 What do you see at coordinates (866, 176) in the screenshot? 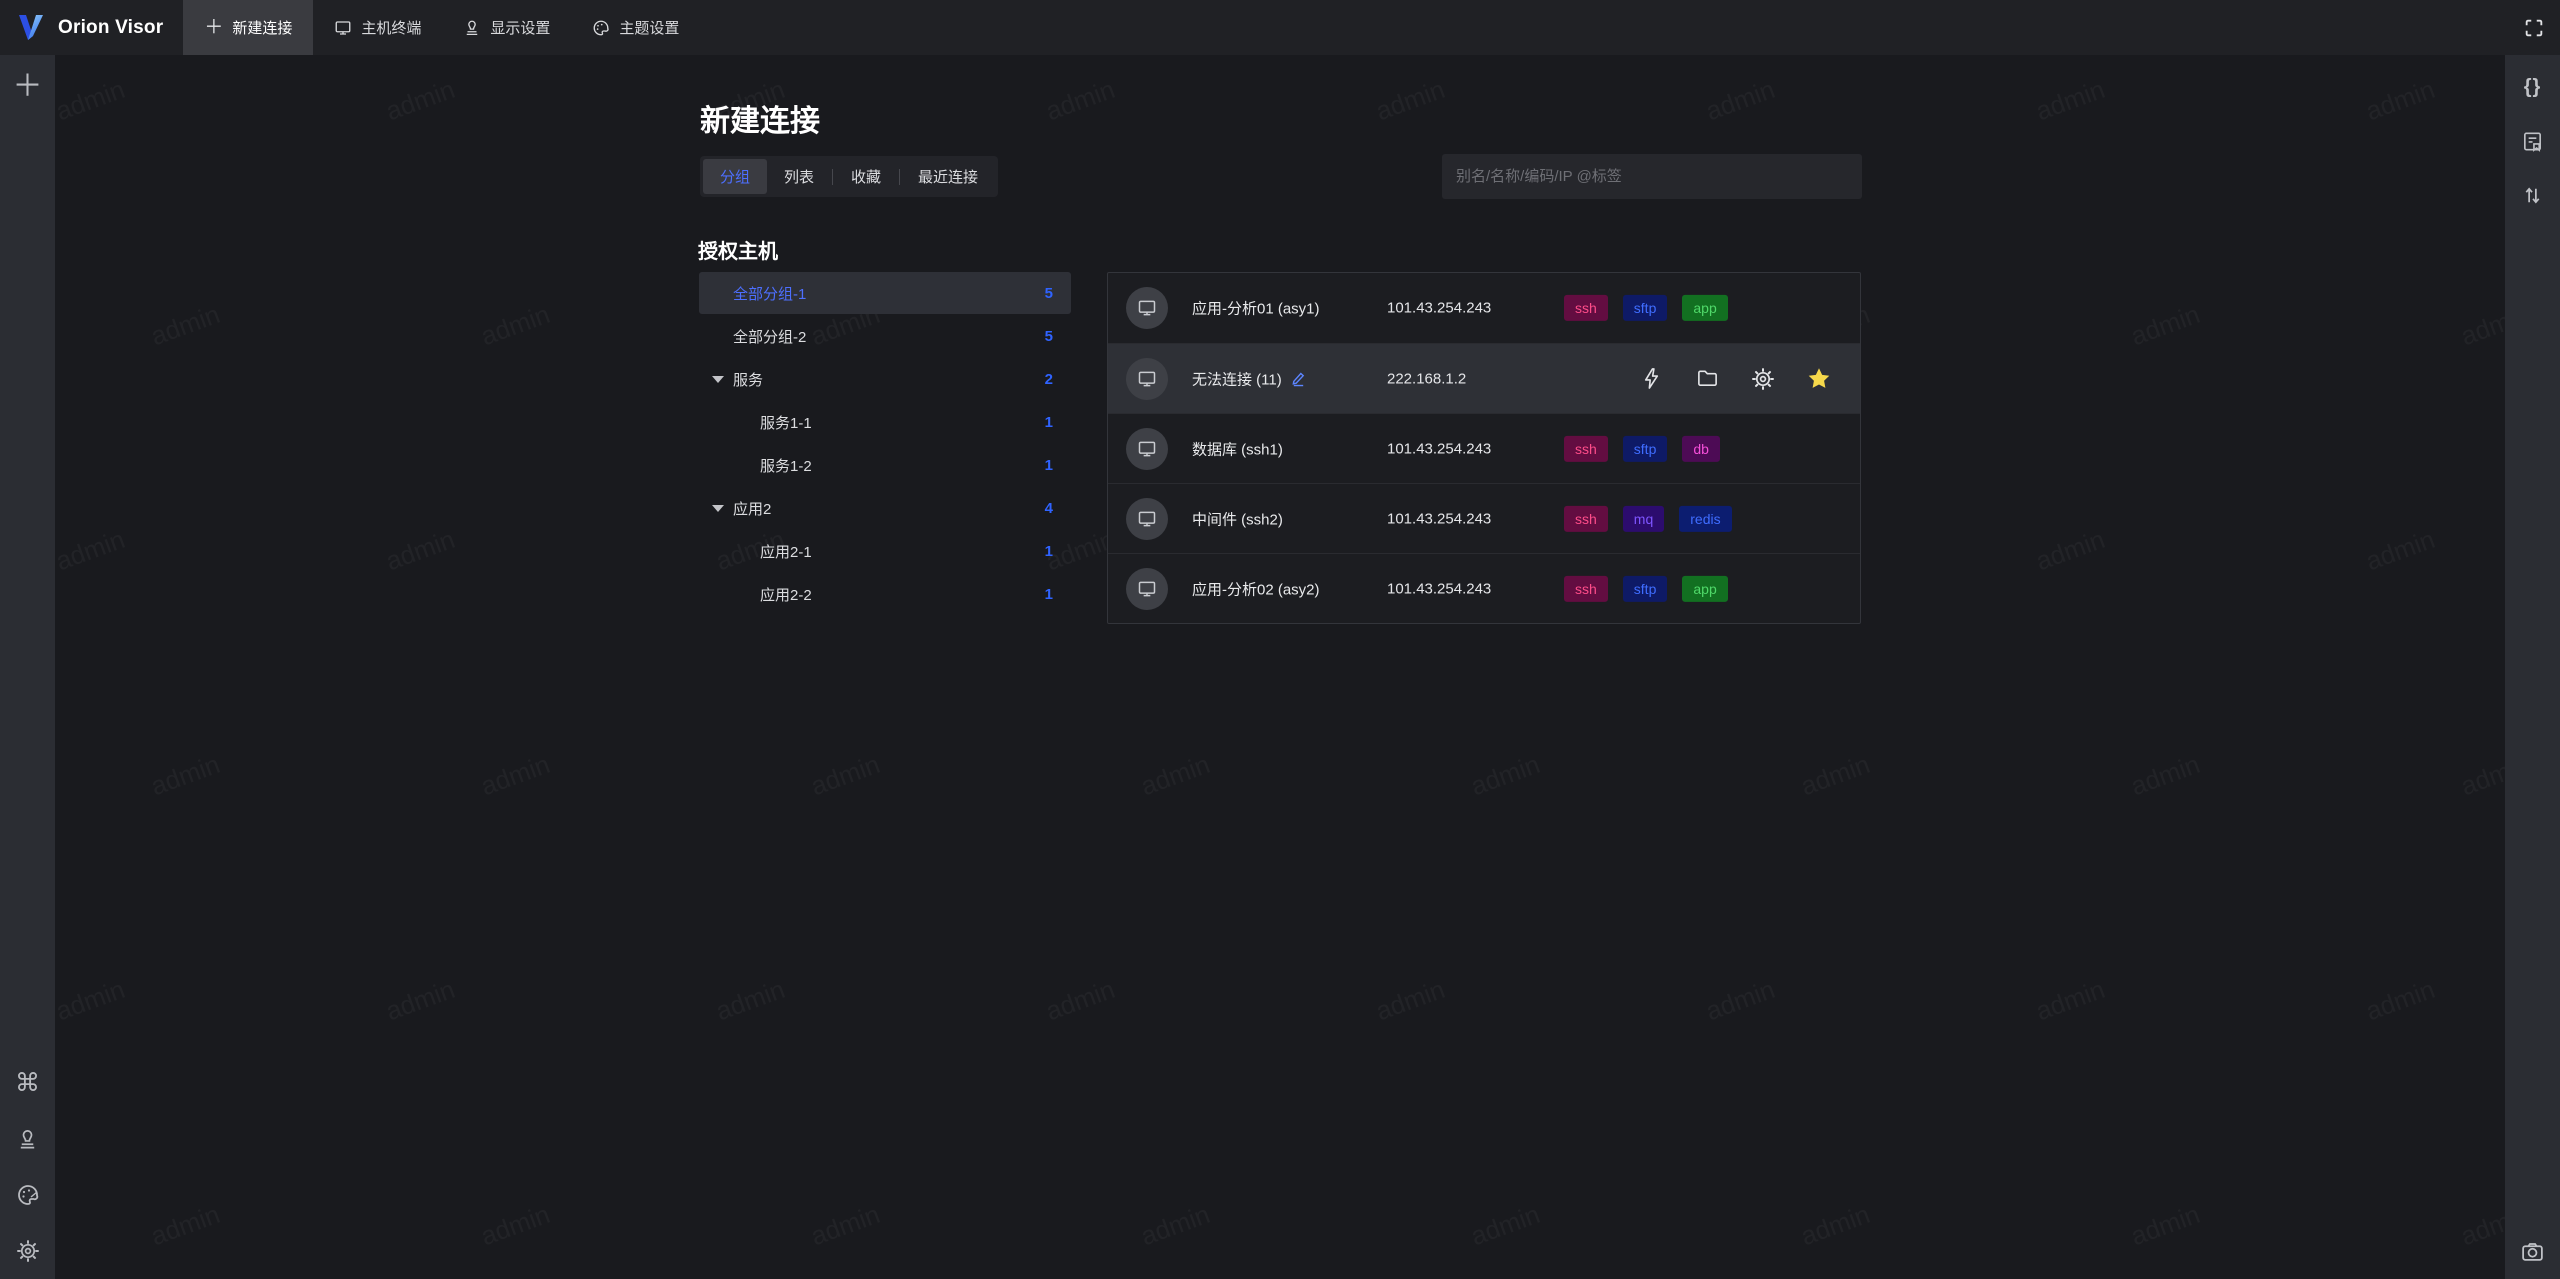
I see `tab-favorites: 收藏` at bounding box center [866, 176].